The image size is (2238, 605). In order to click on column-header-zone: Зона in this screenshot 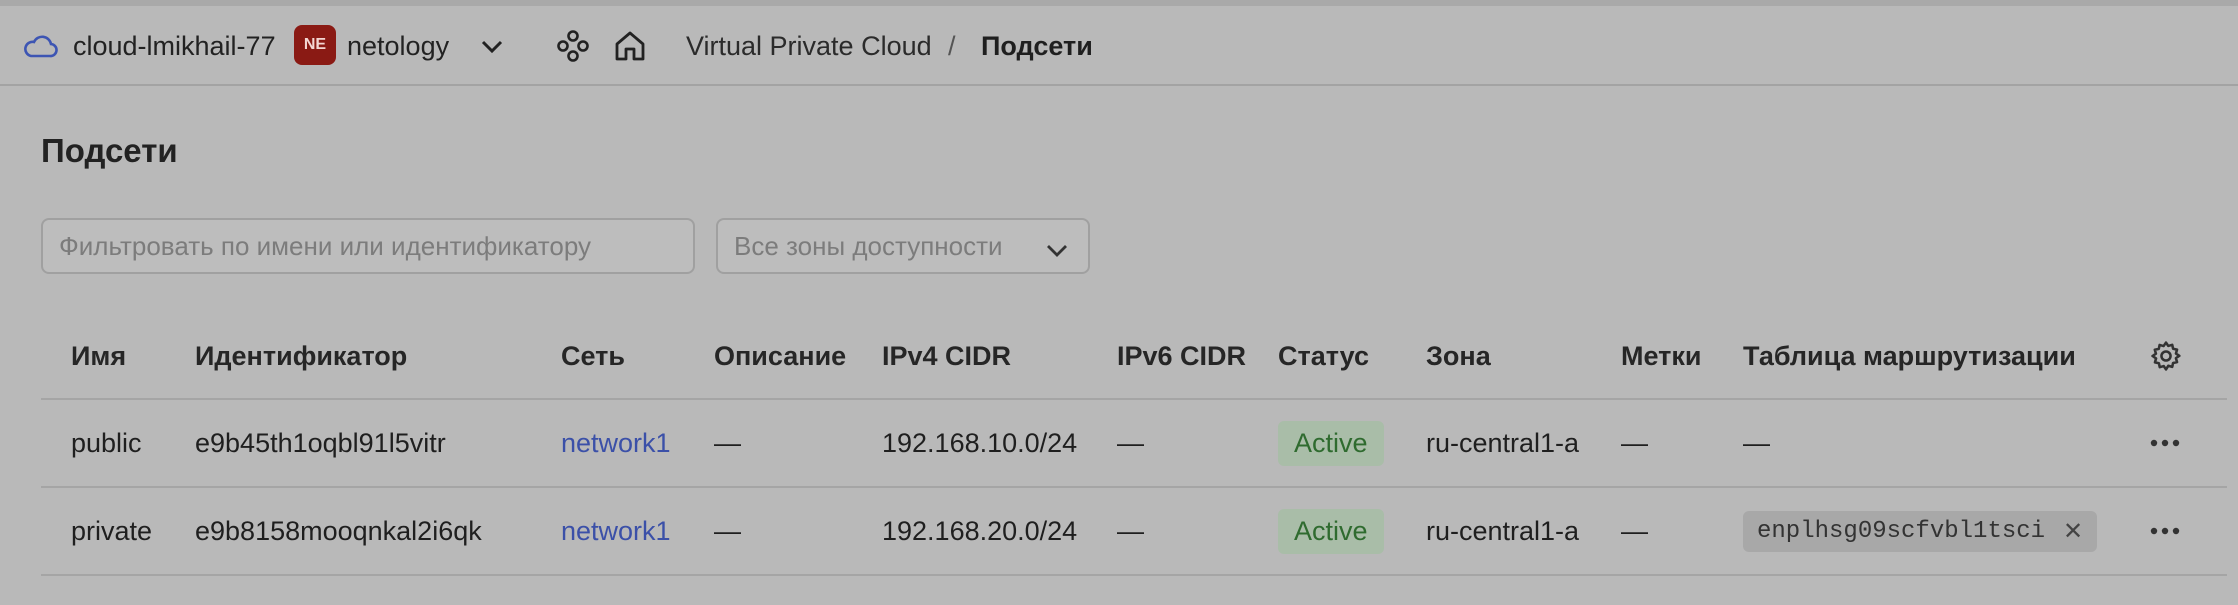, I will do `click(1458, 356)`.